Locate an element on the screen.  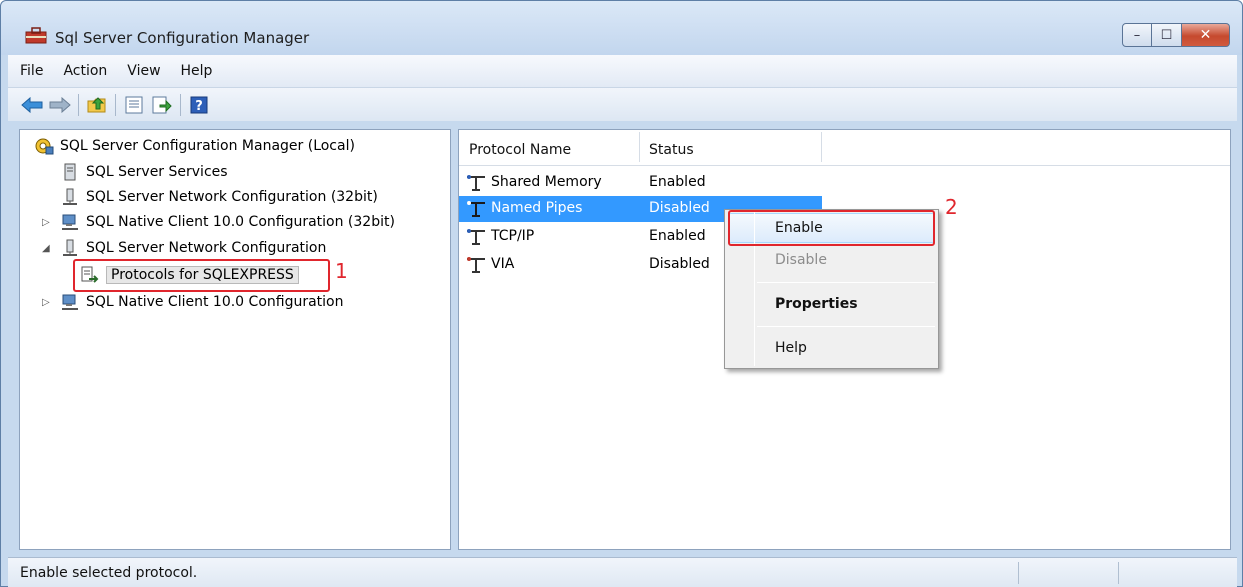
tree-item-native-client: SQL Native Client 10.0 Configuration is located at coordinates (201, 302).